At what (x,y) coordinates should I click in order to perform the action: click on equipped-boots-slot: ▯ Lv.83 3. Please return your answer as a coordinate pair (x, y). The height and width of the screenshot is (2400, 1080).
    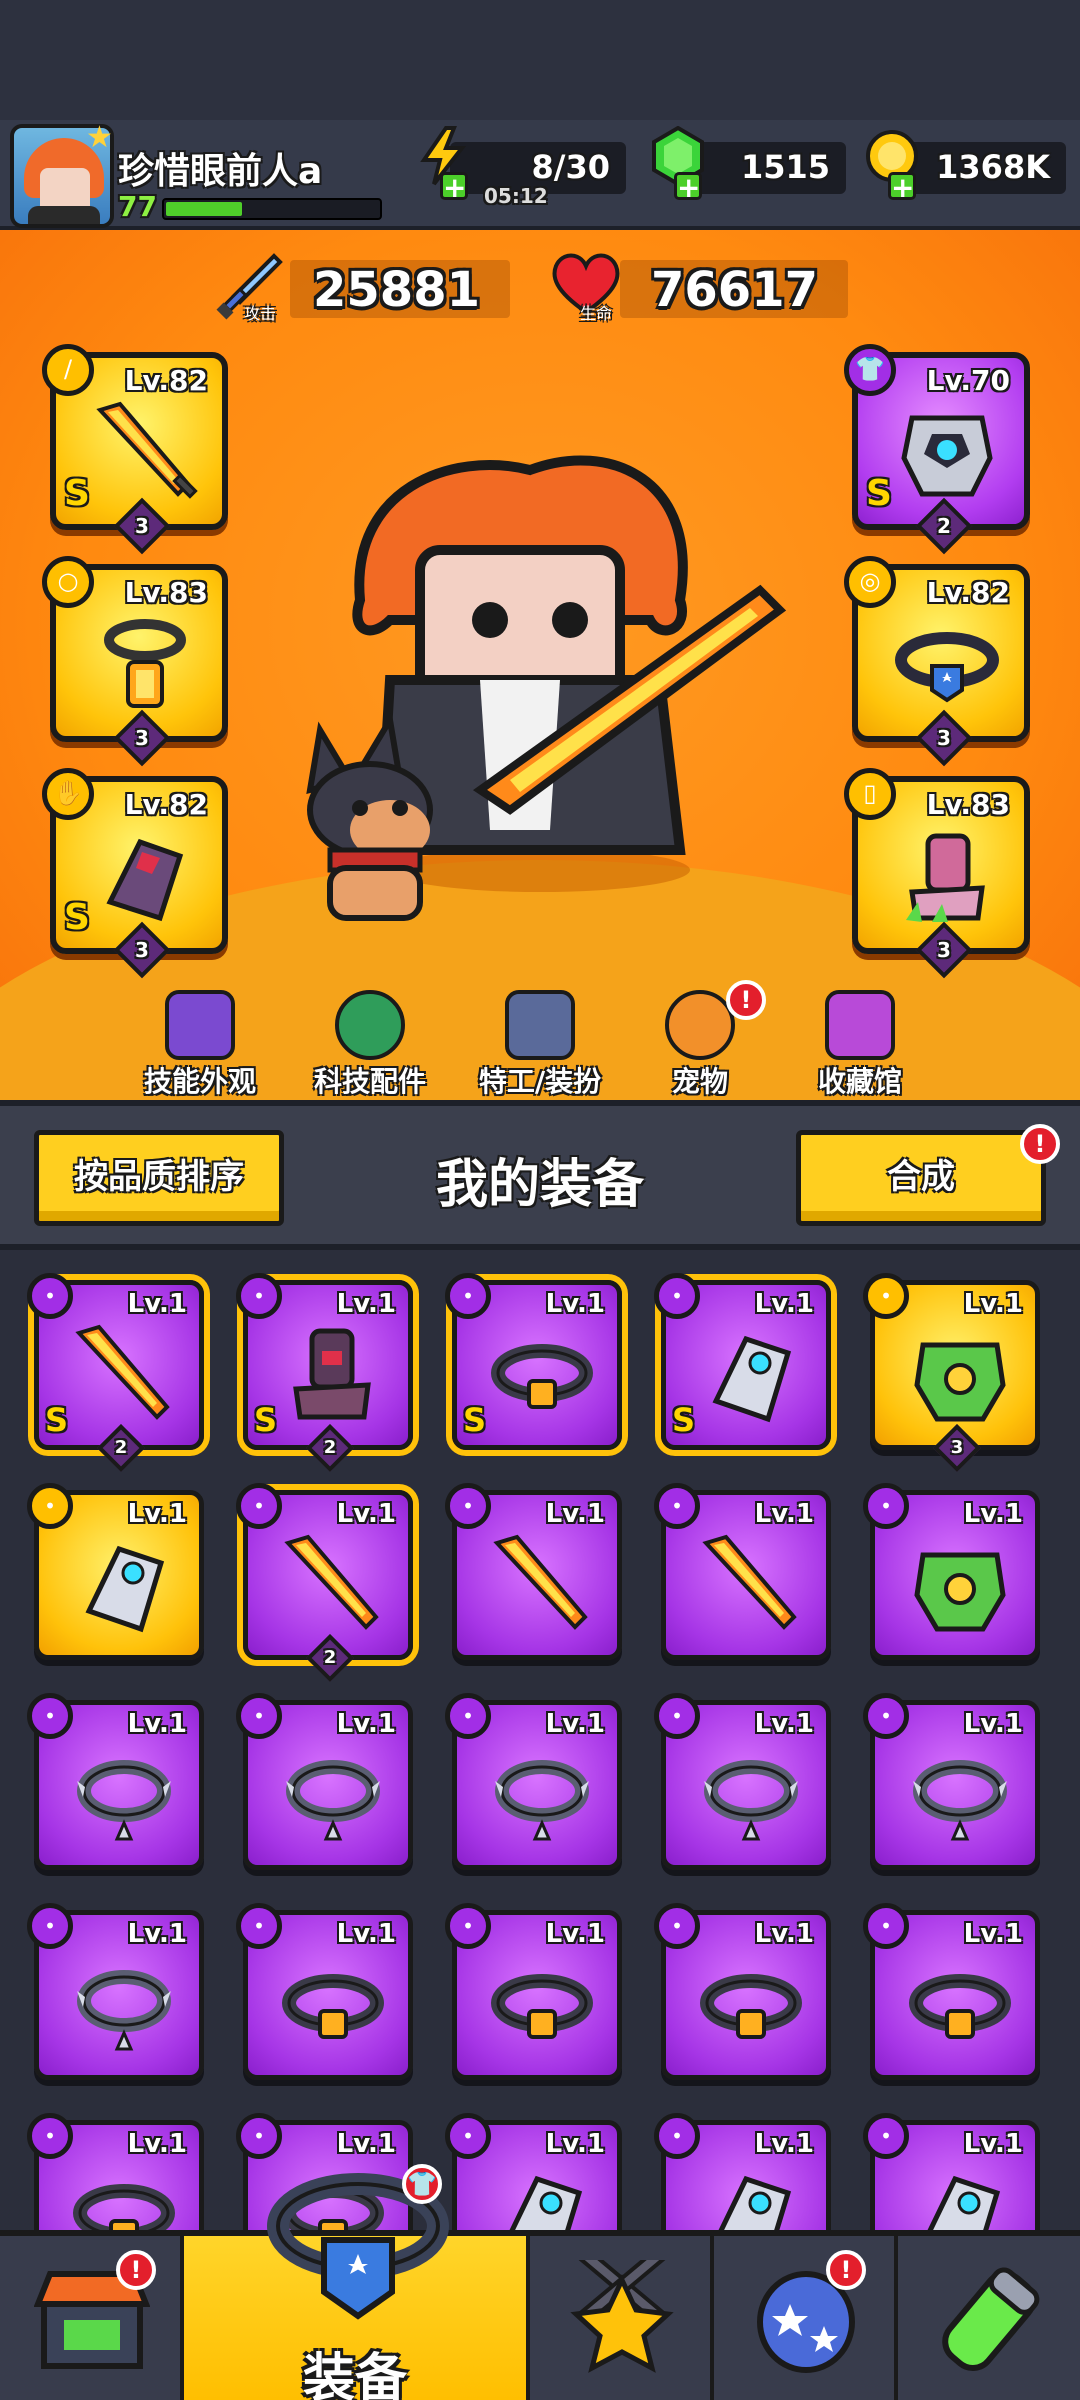
    Looking at the image, I should click on (937, 873).